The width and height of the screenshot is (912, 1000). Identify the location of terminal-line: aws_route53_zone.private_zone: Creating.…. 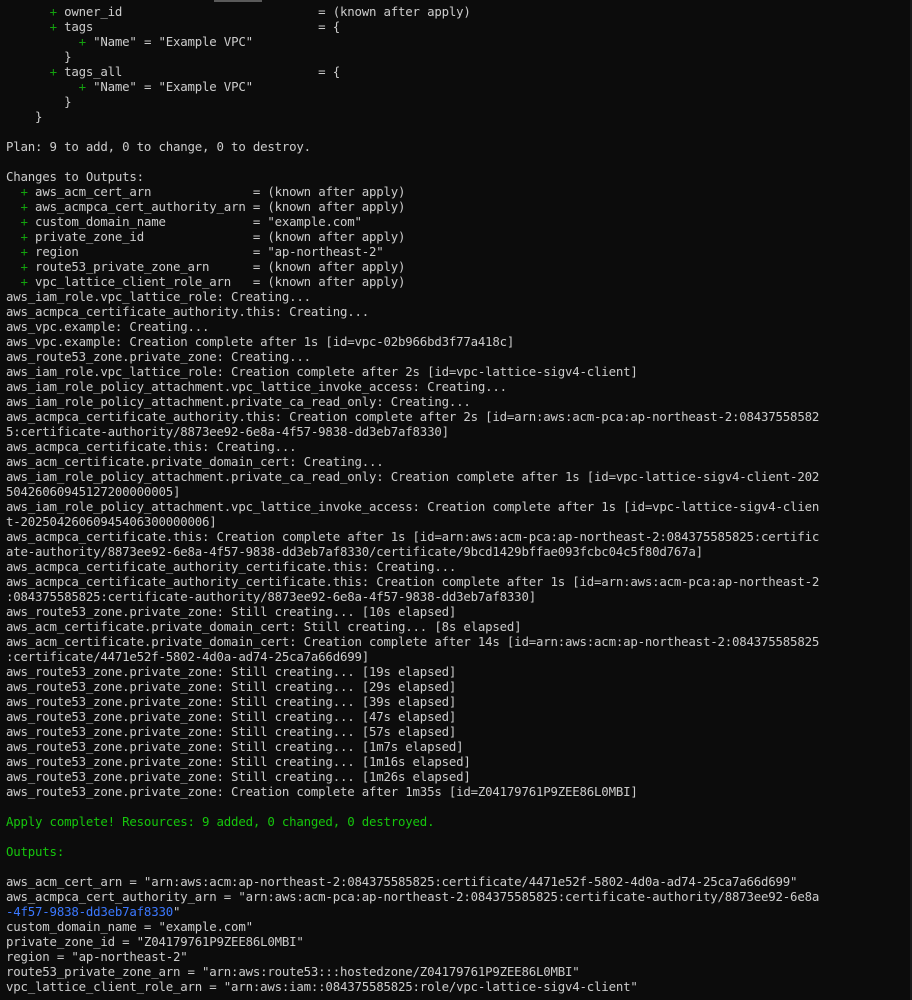
(459, 356).